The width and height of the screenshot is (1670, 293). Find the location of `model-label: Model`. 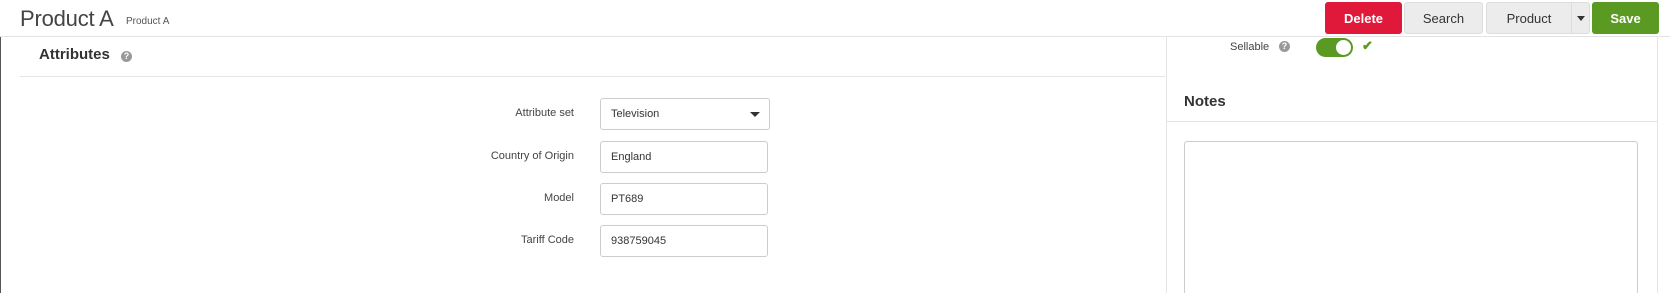

model-label: Model is located at coordinates (559, 198).